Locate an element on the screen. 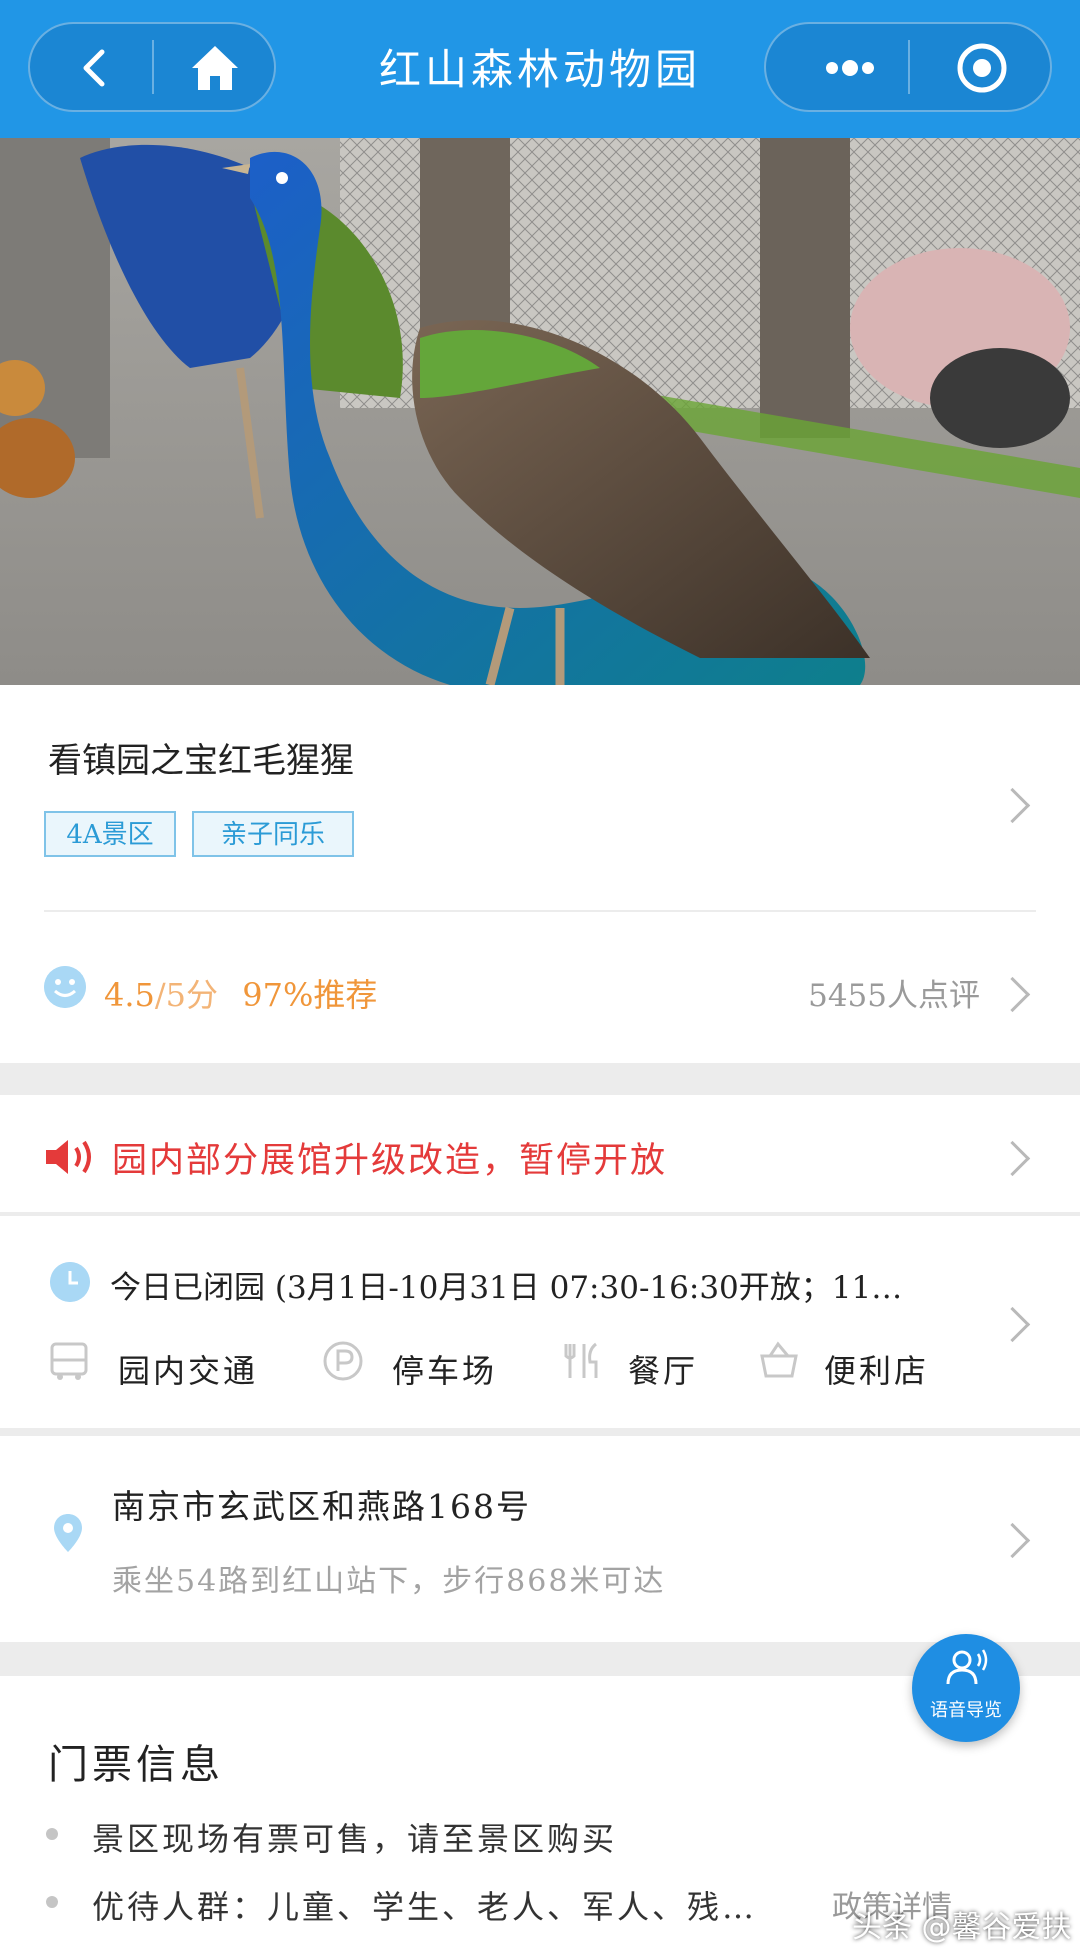  home-icon is located at coordinates (215, 68).